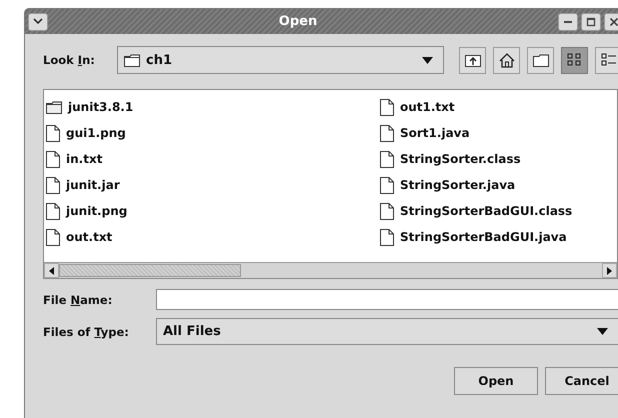  Describe the element at coordinates (581, 381) in the screenshot. I see `cancel-button: Cancel` at that location.